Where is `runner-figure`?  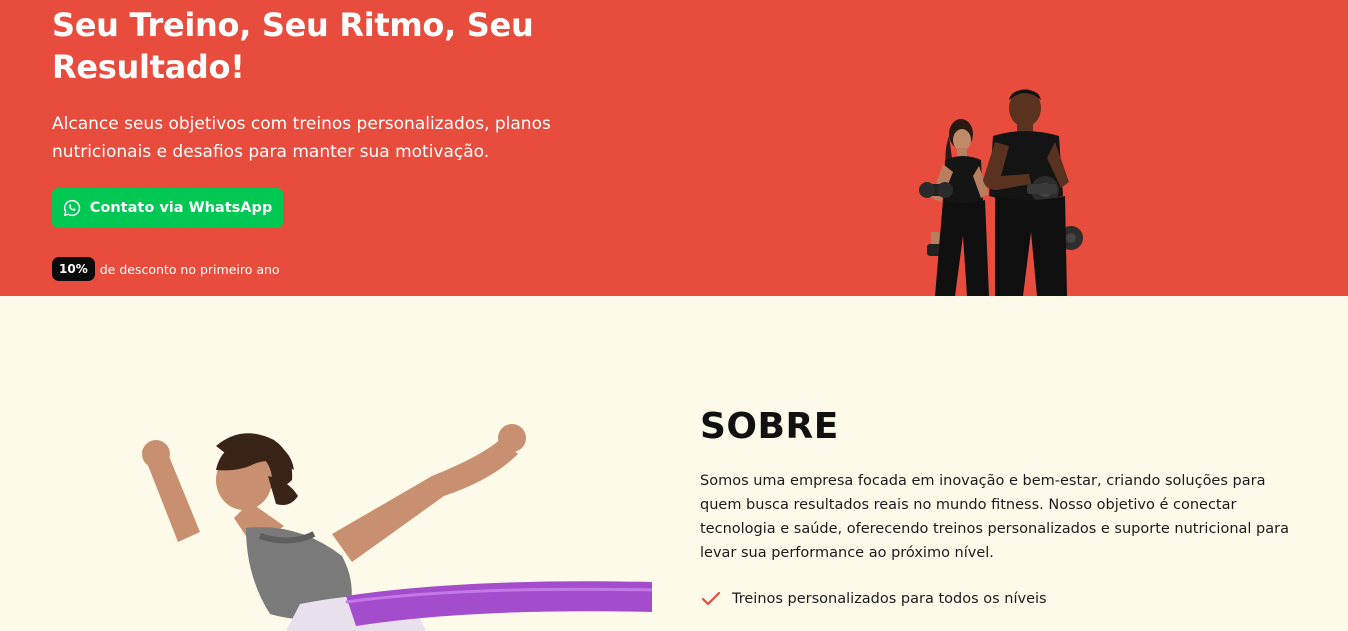
runner-figure is located at coordinates (397, 527).